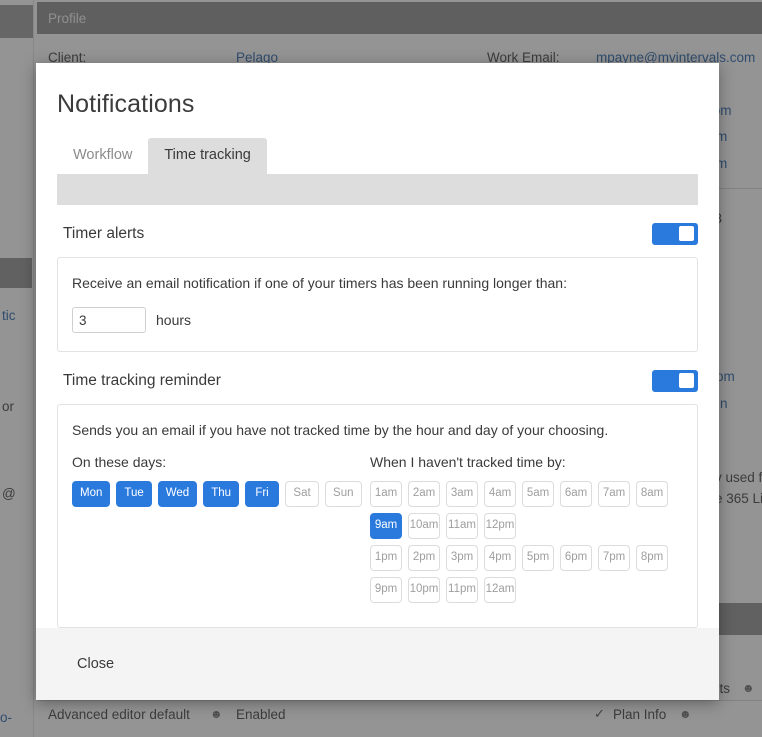  Describe the element at coordinates (142, 381) in the screenshot. I see `time-tracking-reminder-title: Time tracking reminder` at that location.